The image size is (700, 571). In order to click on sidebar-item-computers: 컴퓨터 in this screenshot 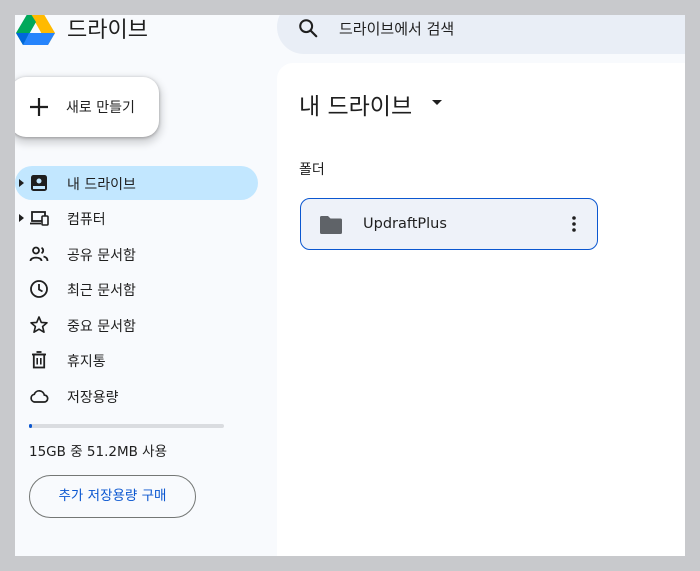, I will do `click(136, 218)`.